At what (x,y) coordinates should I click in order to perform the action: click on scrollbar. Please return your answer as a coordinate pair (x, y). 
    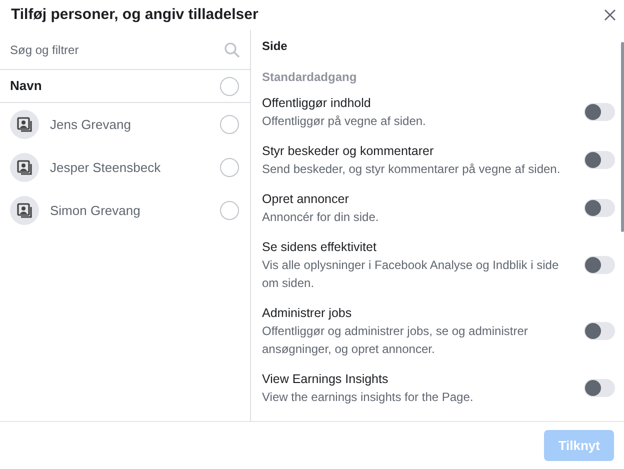
    Looking at the image, I should click on (622, 137).